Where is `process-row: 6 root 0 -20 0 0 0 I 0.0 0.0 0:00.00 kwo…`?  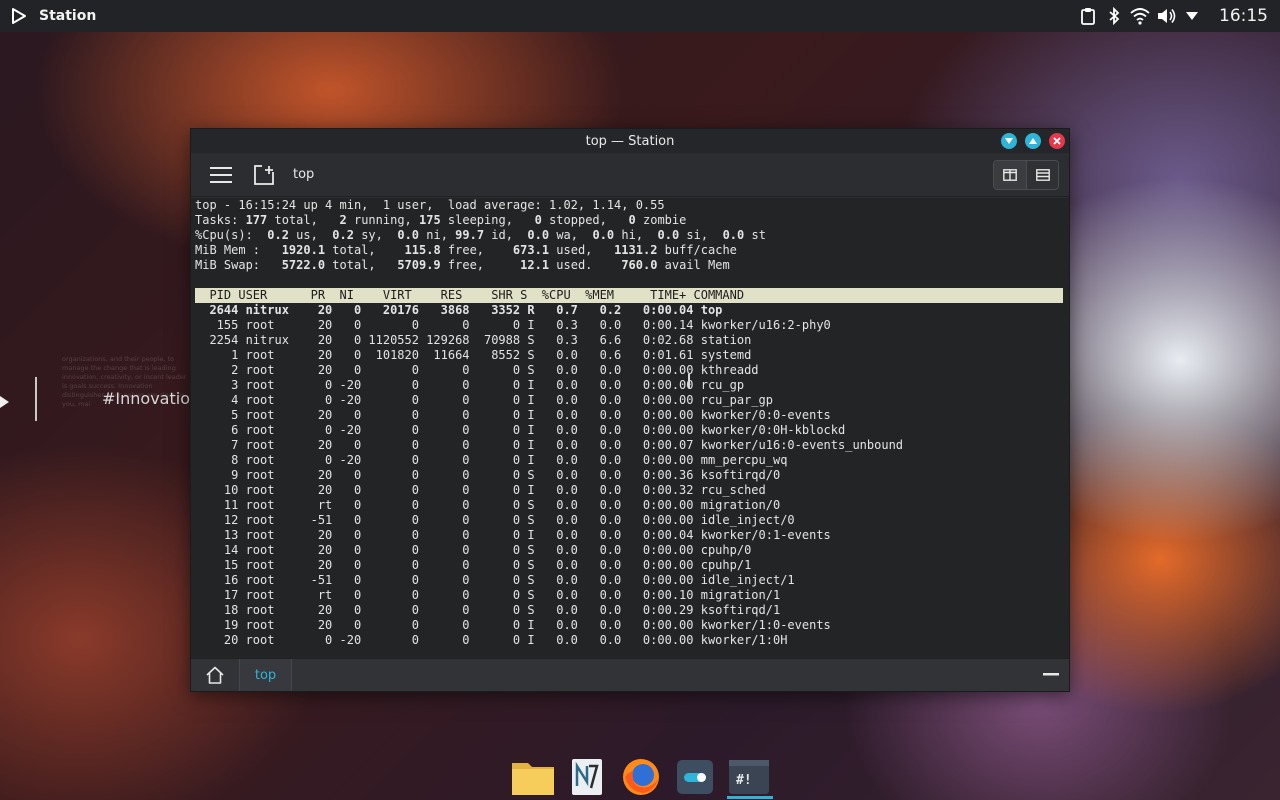 process-row: 6 root 0 -20 0 0 0 I 0.0 0.0 0:00.00 kwo… is located at coordinates (520, 430).